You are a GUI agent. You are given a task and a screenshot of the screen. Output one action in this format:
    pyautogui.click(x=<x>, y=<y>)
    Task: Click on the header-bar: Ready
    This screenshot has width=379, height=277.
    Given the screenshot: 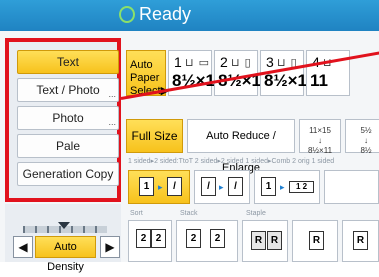 What is the action you would take?
    pyautogui.click(x=189, y=15)
    